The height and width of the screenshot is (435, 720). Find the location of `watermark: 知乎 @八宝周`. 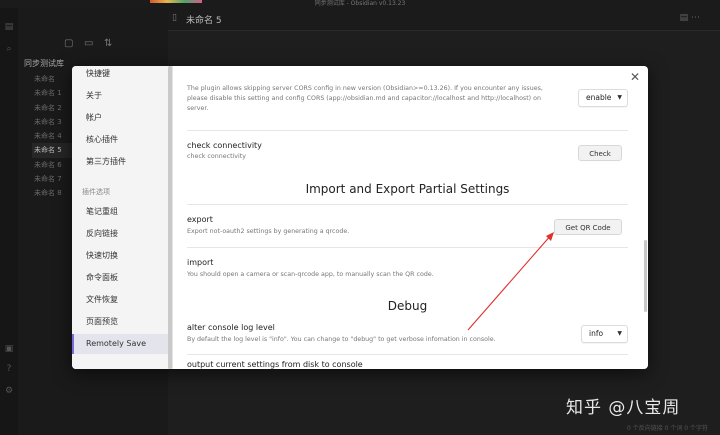

watermark: 知乎 @八宝周 is located at coordinates (623, 408).